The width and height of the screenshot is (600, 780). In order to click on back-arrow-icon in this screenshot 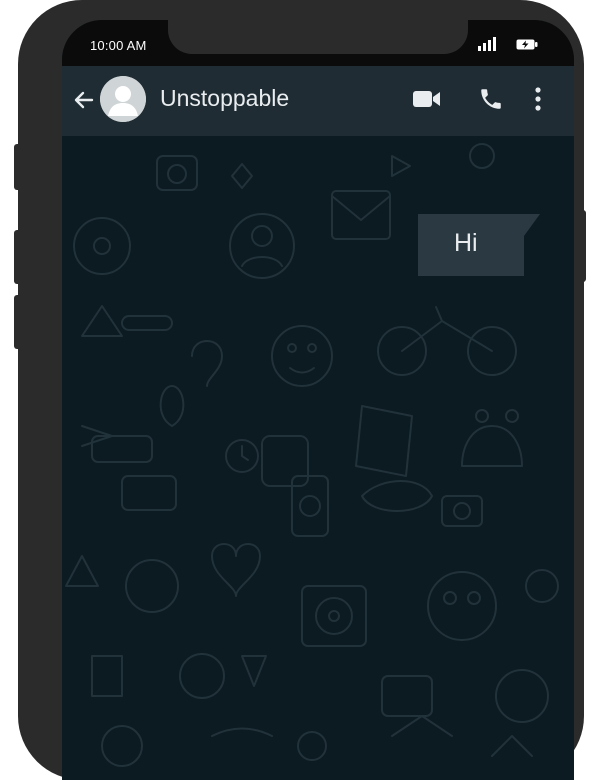, I will do `click(84, 100)`.